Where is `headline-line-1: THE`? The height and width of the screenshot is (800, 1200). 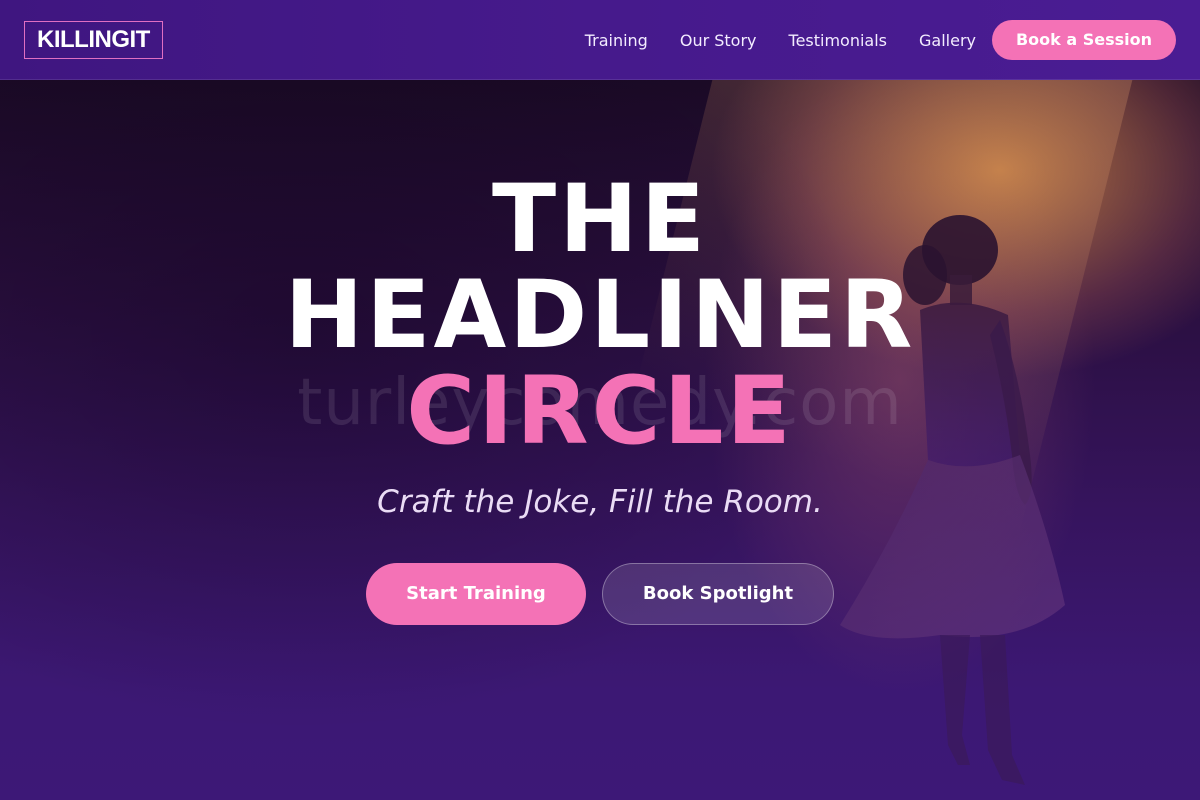 headline-line-1: THE is located at coordinates (599, 219).